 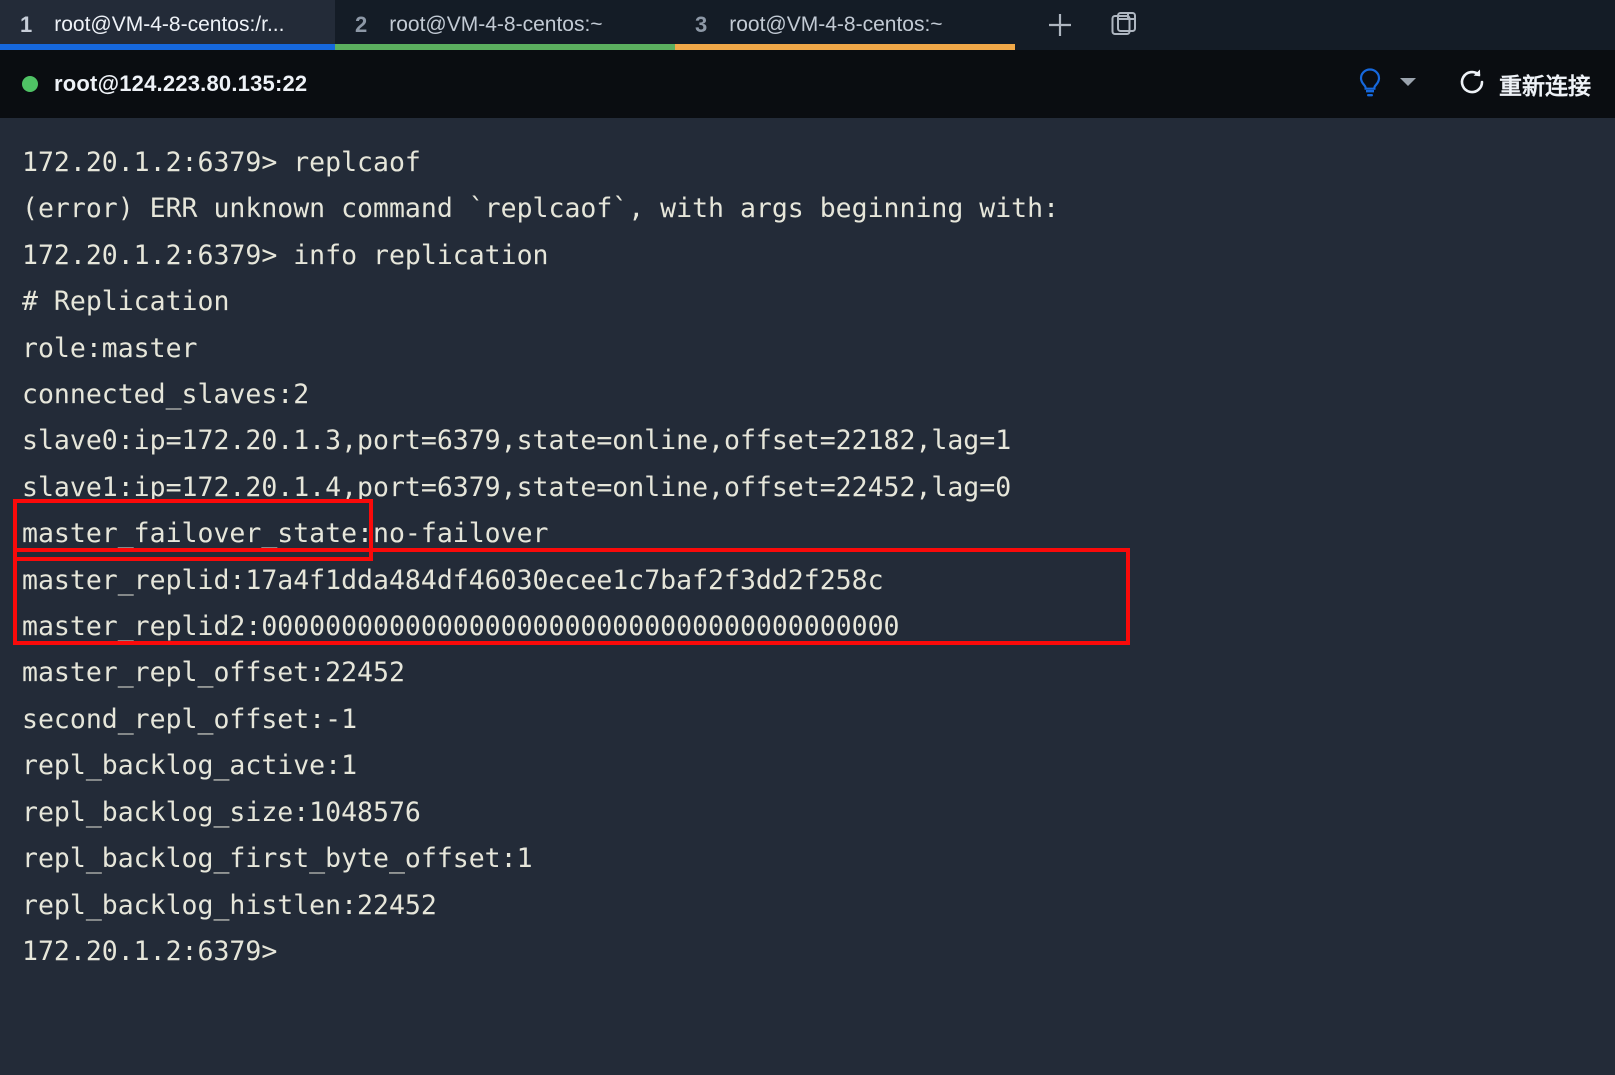 What do you see at coordinates (701, 24) in the screenshot?
I see `tab-index-3: 3` at bounding box center [701, 24].